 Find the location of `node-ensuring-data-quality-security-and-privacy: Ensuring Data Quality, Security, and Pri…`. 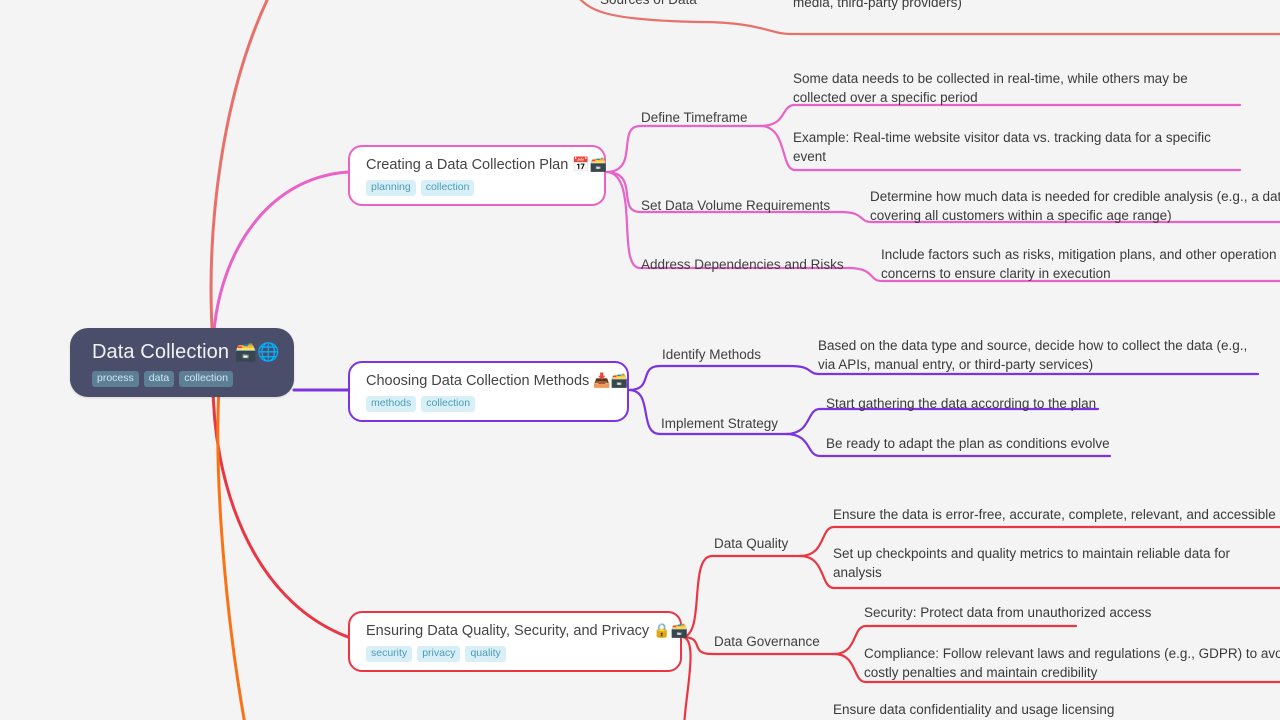

node-ensuring-data-quality-security-and-privacy: Ensuring Data Quality, Security, and Pri… is located at coordinates (518, 642).